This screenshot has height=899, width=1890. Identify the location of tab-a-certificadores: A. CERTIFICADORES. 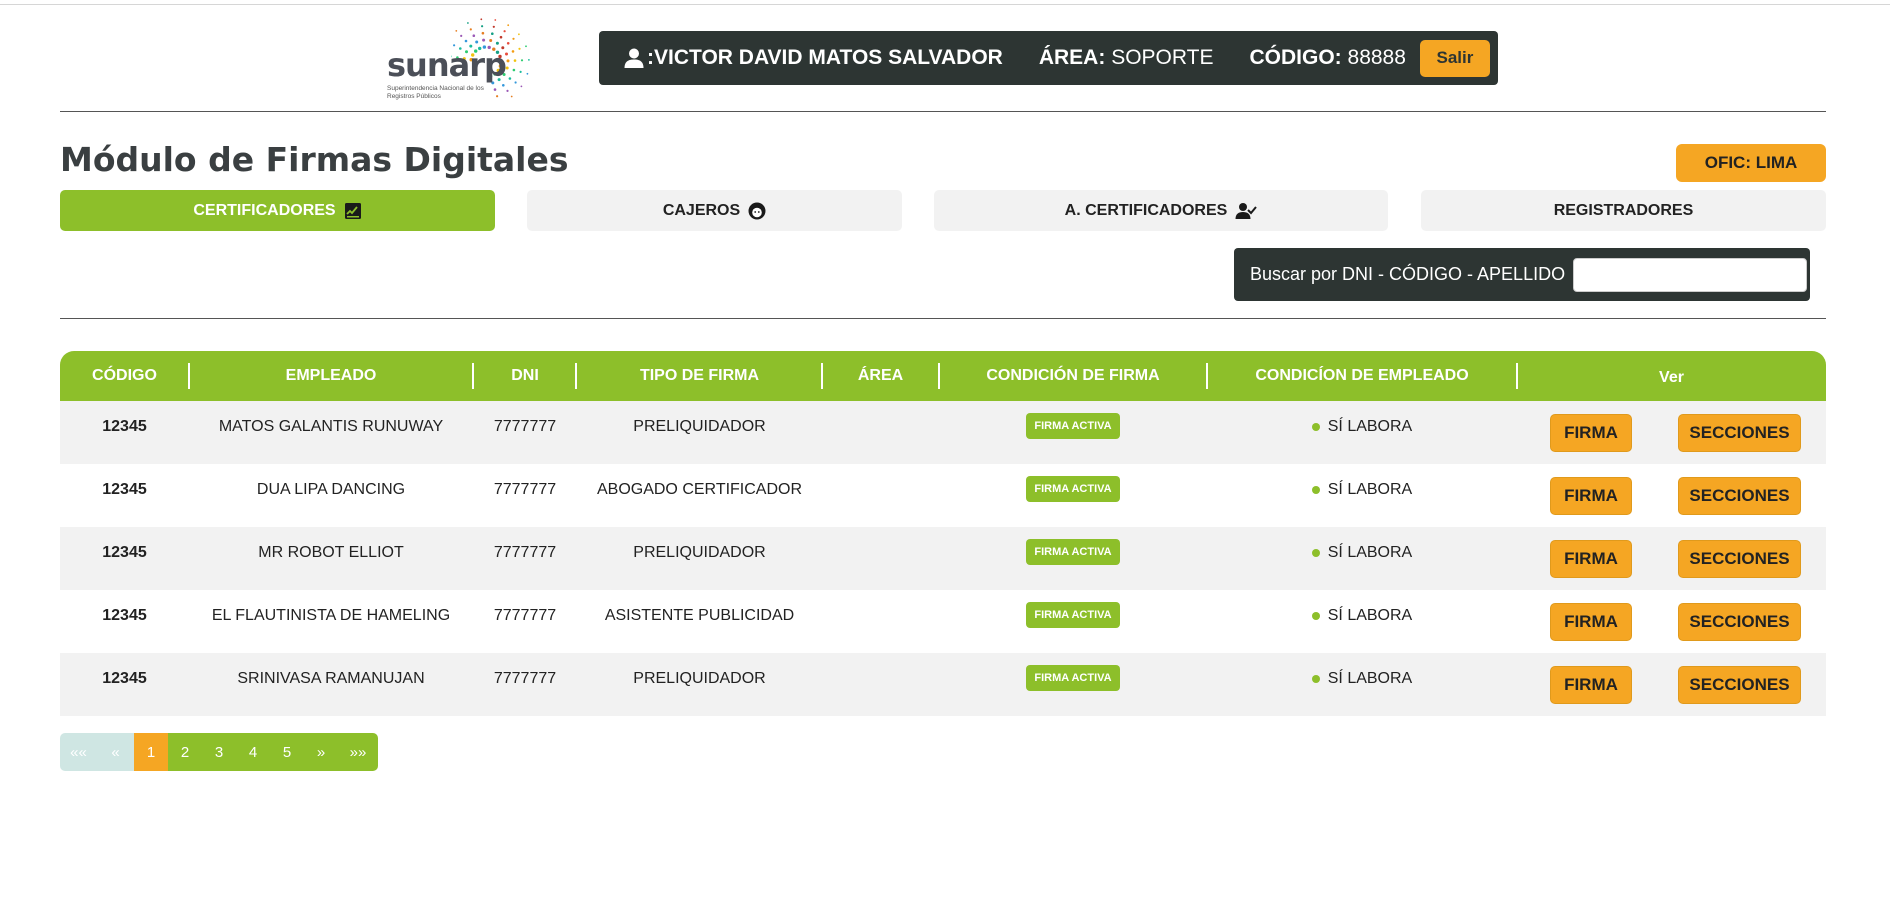
(1161, 210).